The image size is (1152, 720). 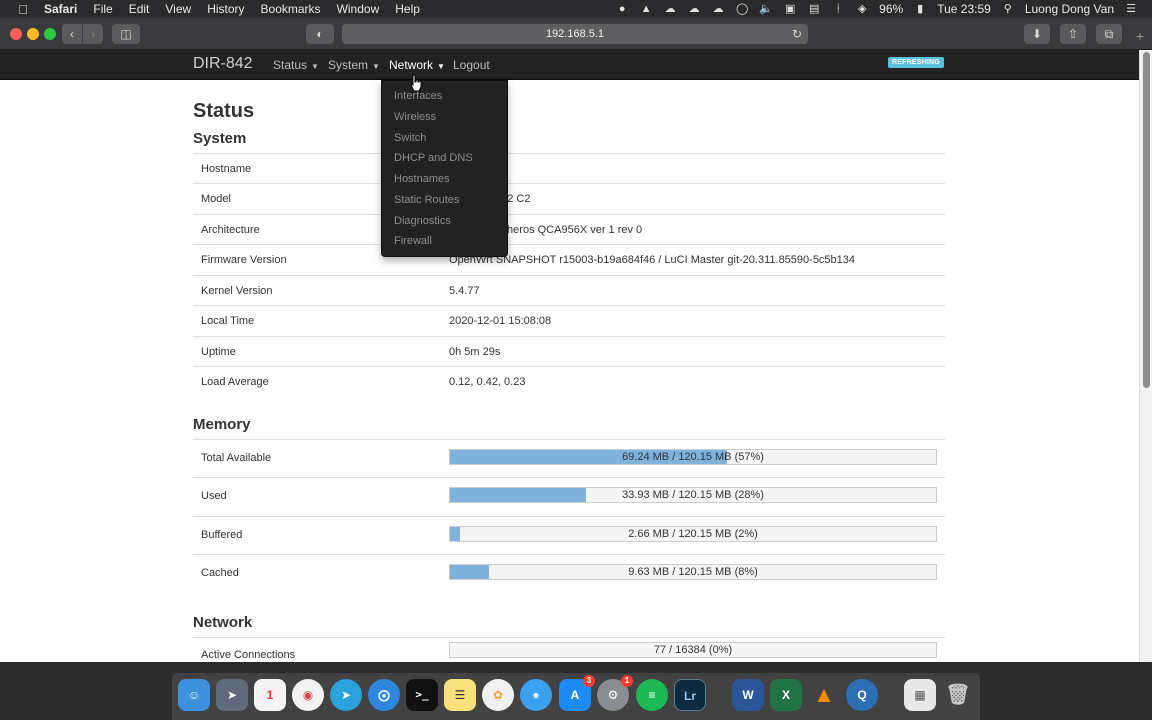 I want to click on row-label: Architecture, so click(x=230, y=230).